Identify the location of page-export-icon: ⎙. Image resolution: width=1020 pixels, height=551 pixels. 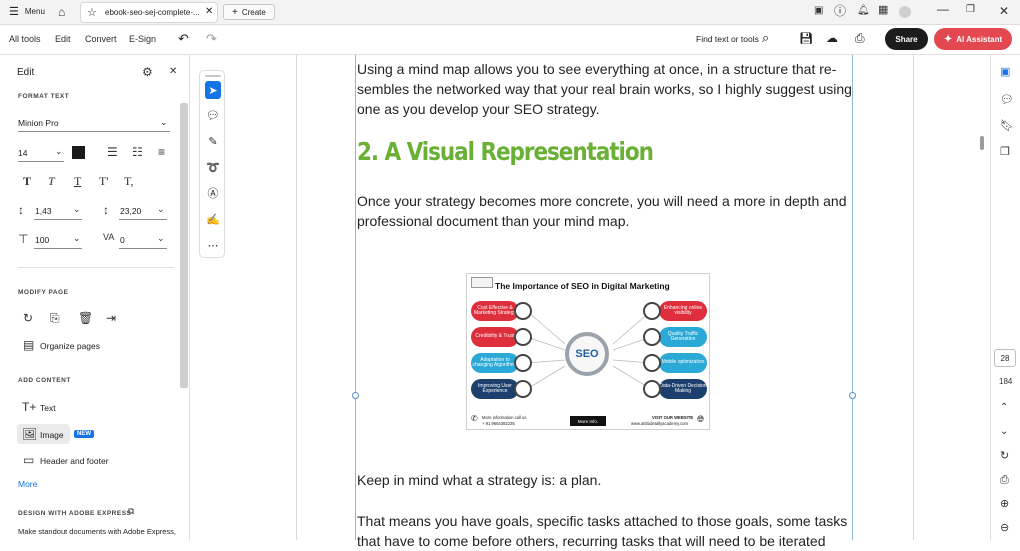
(1004, 480).